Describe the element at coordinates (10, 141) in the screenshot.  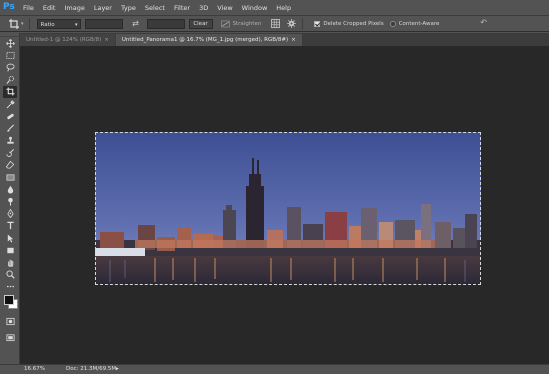
I see `clone-stamp-tool-icon` at that location.